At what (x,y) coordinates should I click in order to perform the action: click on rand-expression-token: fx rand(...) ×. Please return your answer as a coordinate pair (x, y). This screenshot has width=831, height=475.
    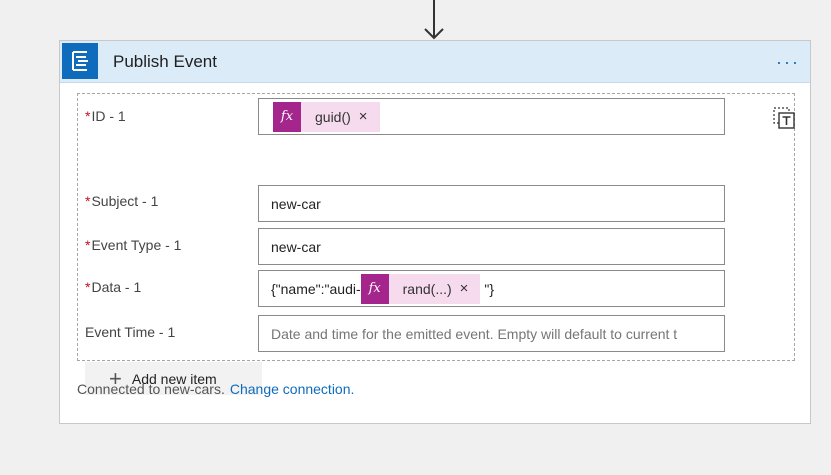
    Looking at the image, I should click on (420, 288).